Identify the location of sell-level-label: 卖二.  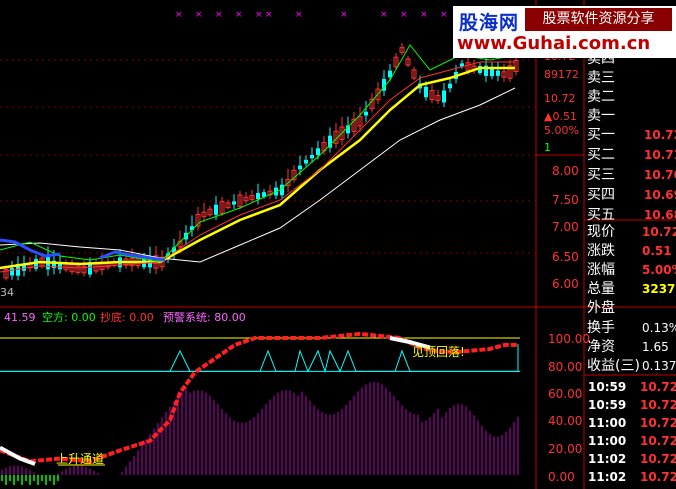
(601, 97).